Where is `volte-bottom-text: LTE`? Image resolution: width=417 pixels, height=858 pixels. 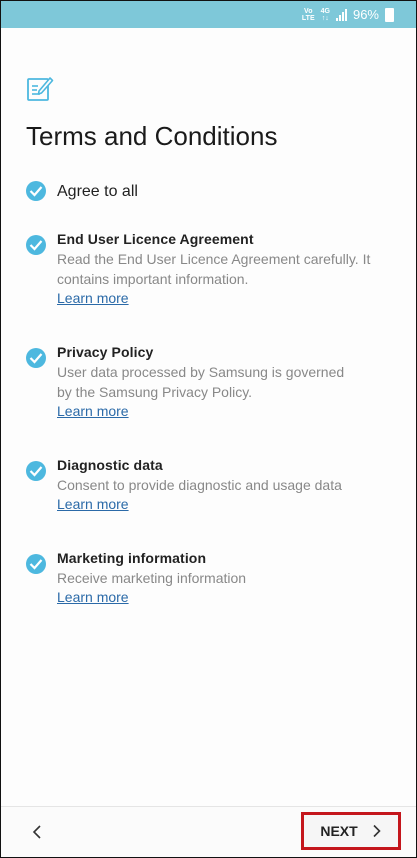
volte-bottom-text: LTE is located at coordinates (308, 18).